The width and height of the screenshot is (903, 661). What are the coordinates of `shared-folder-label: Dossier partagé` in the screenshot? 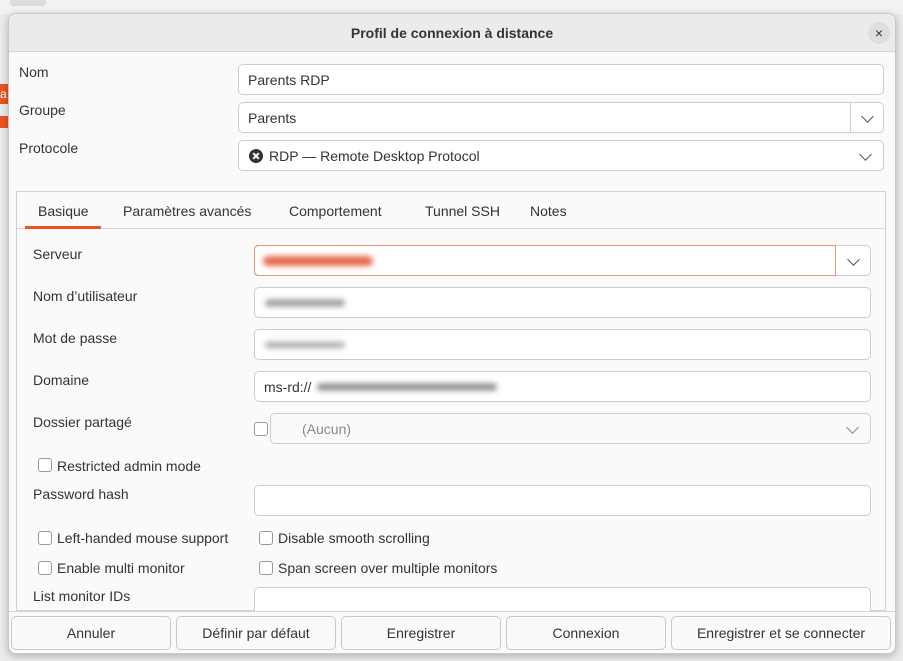 It's located at (82, 422).